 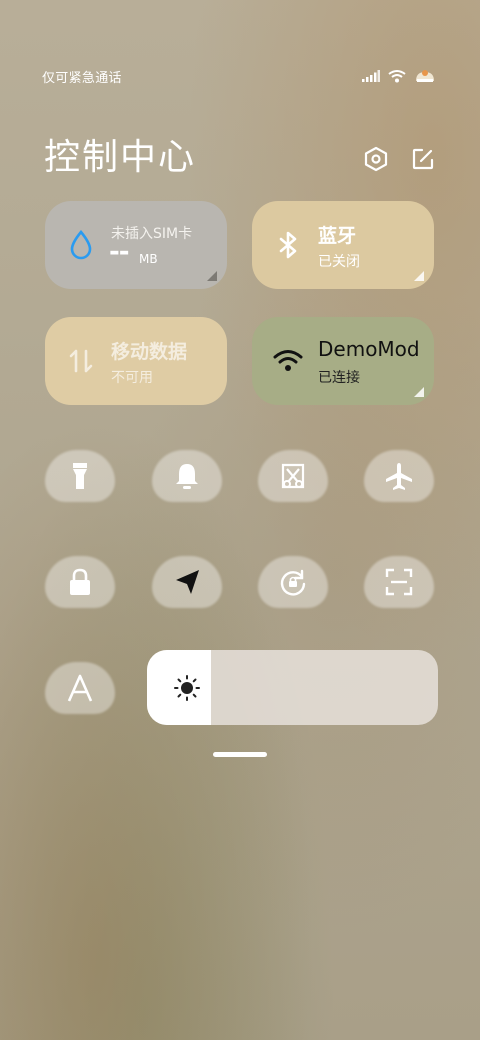 I want to click on tile-airplane, so click(x=399, y=476).